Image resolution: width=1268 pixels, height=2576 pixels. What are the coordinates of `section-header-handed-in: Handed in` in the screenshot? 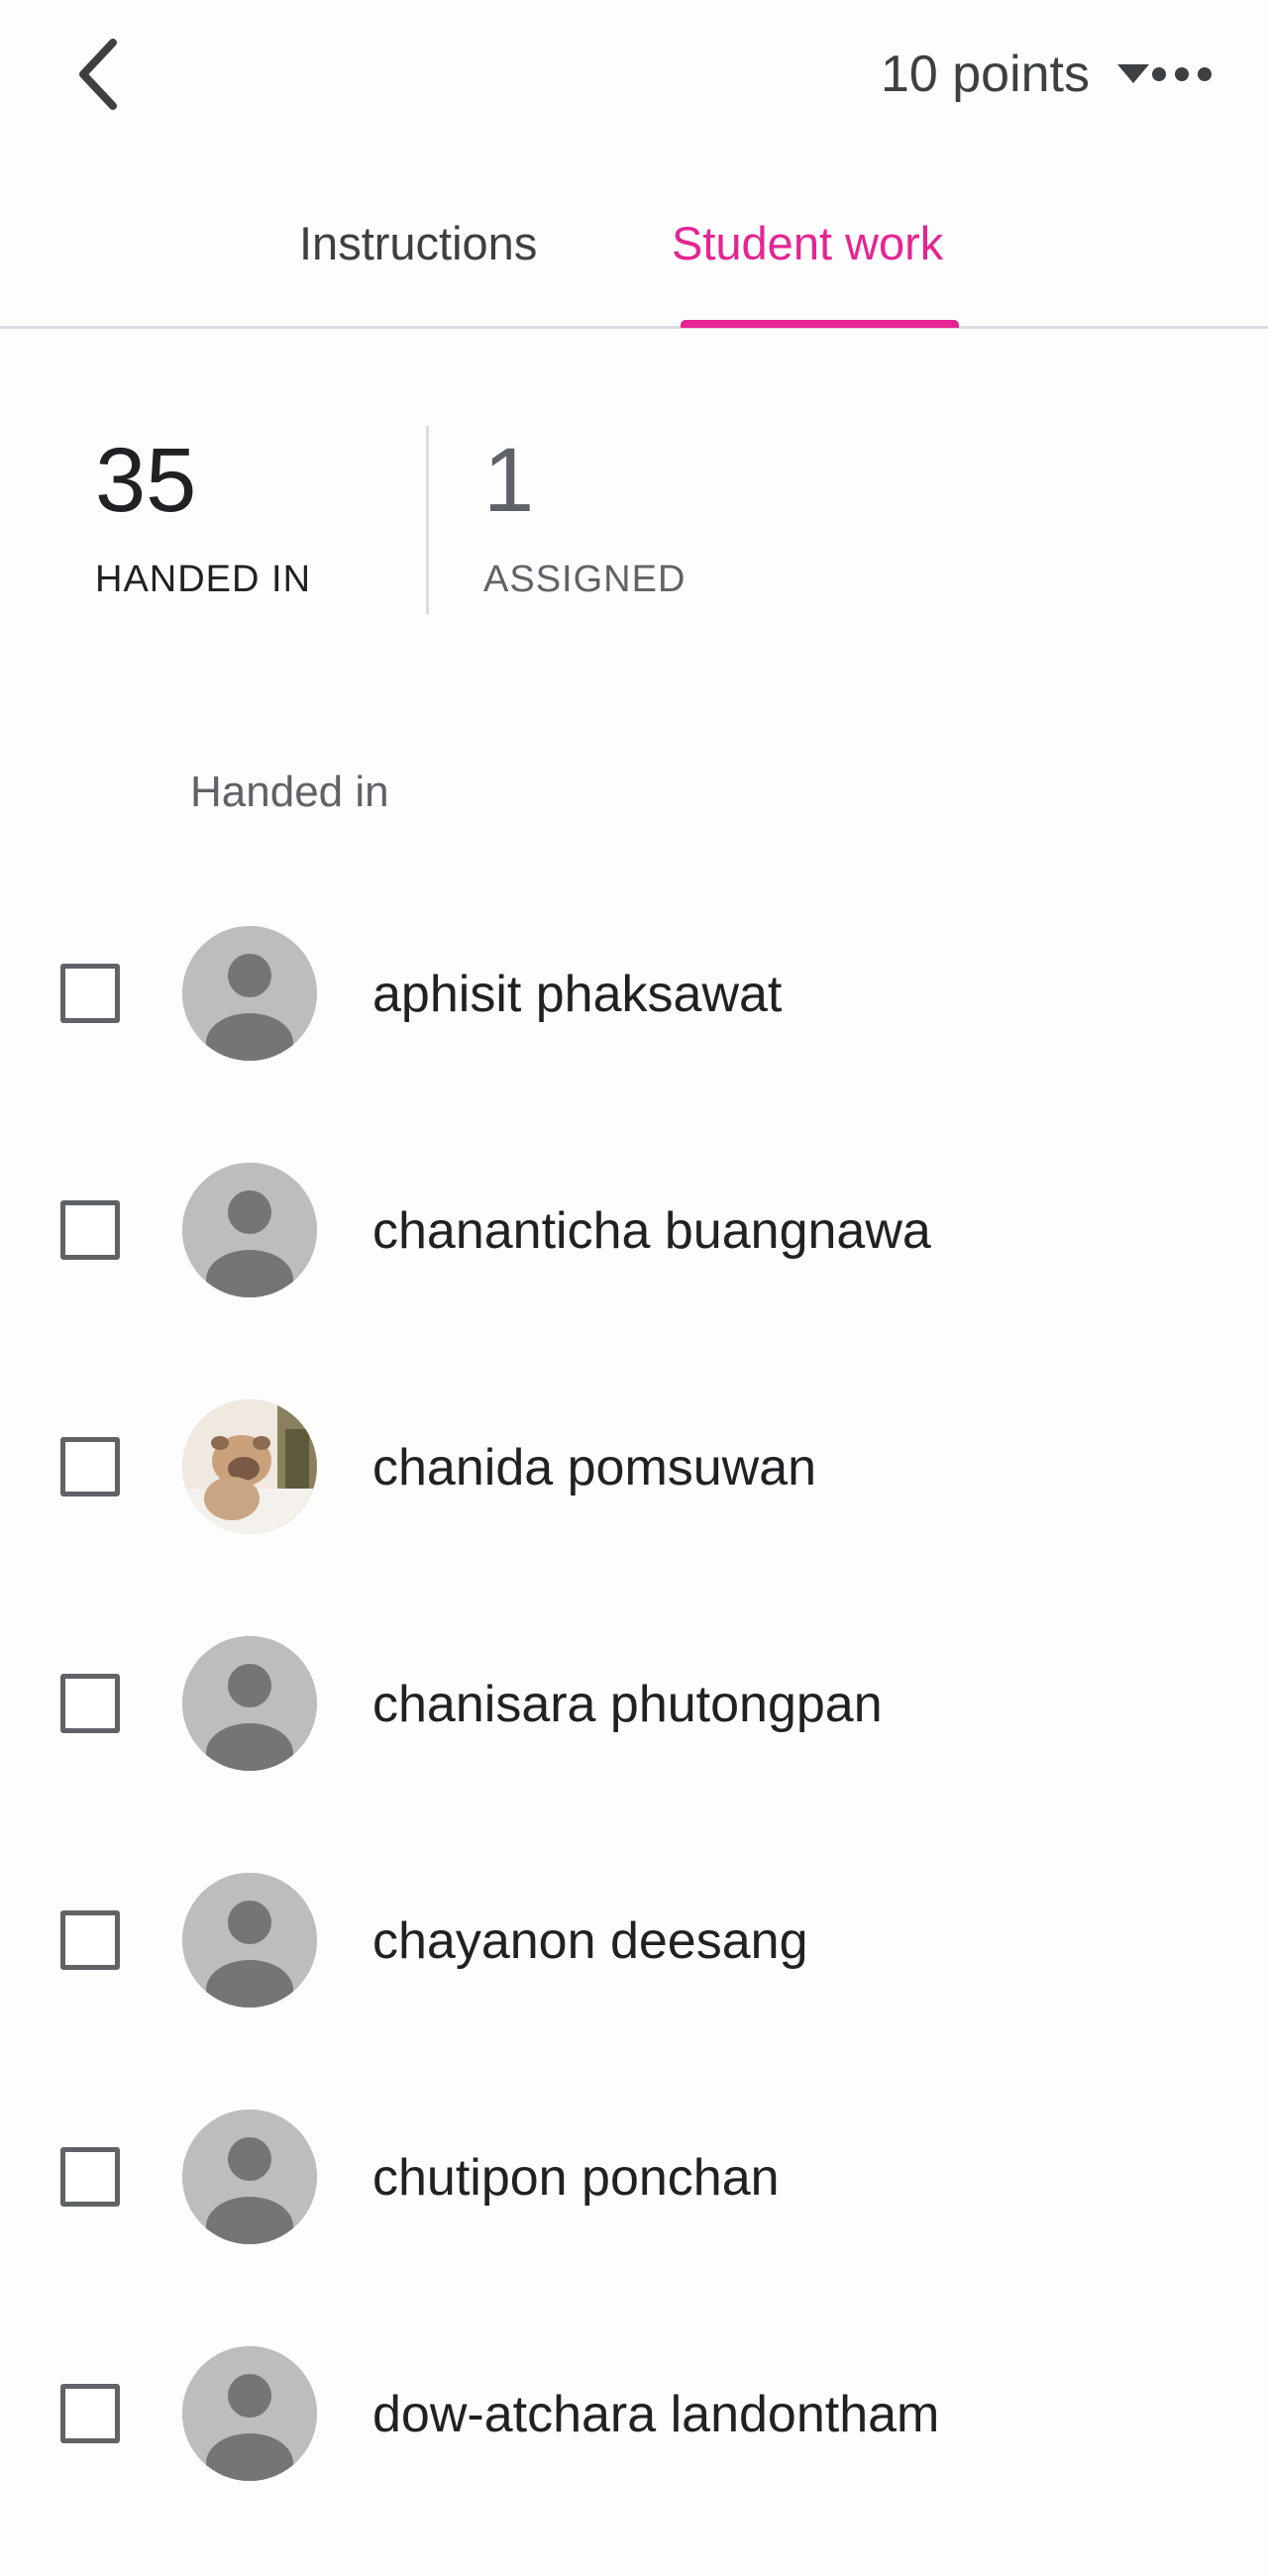 It's located at (289, 792).